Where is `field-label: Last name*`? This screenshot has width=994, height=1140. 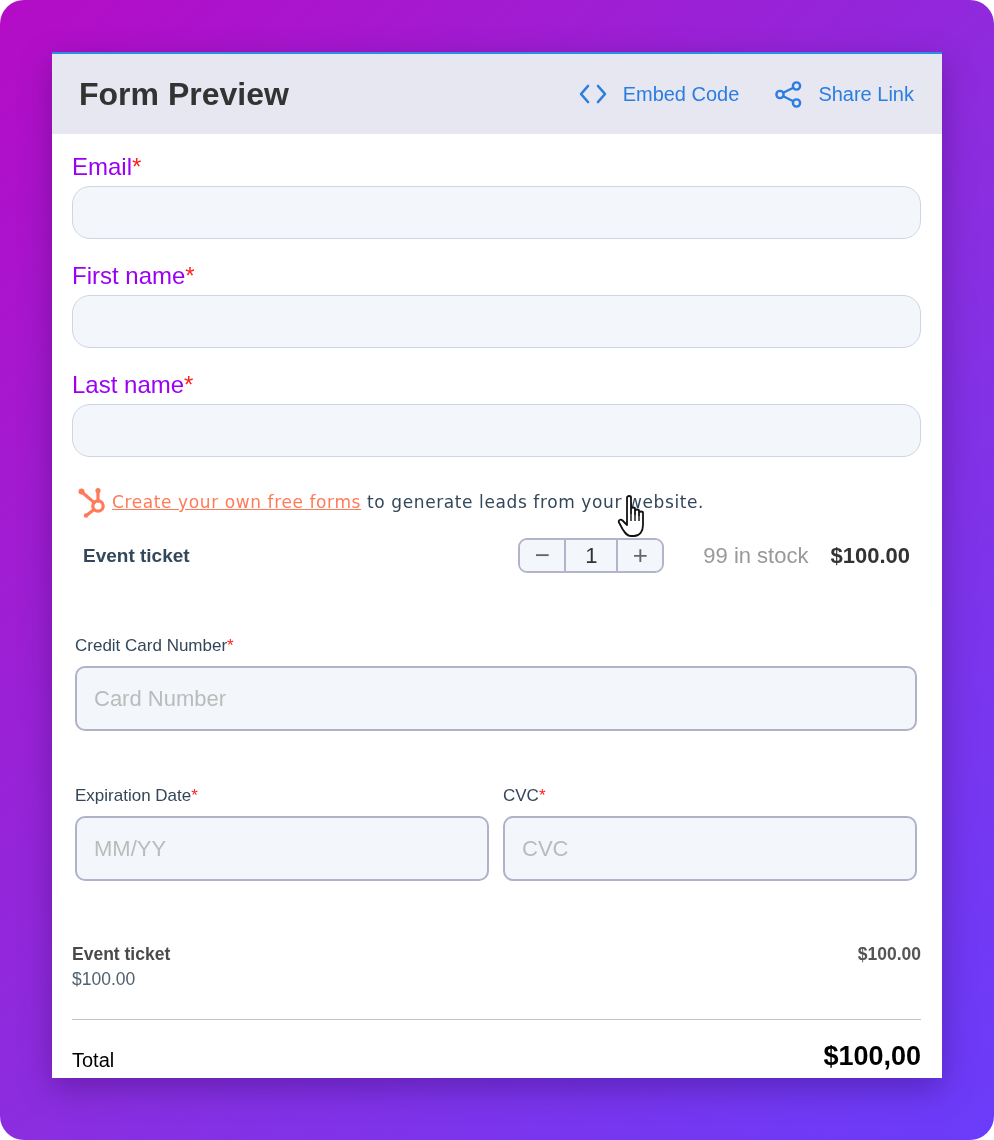 field-label: Last name* is located at coordinates (133, 385).